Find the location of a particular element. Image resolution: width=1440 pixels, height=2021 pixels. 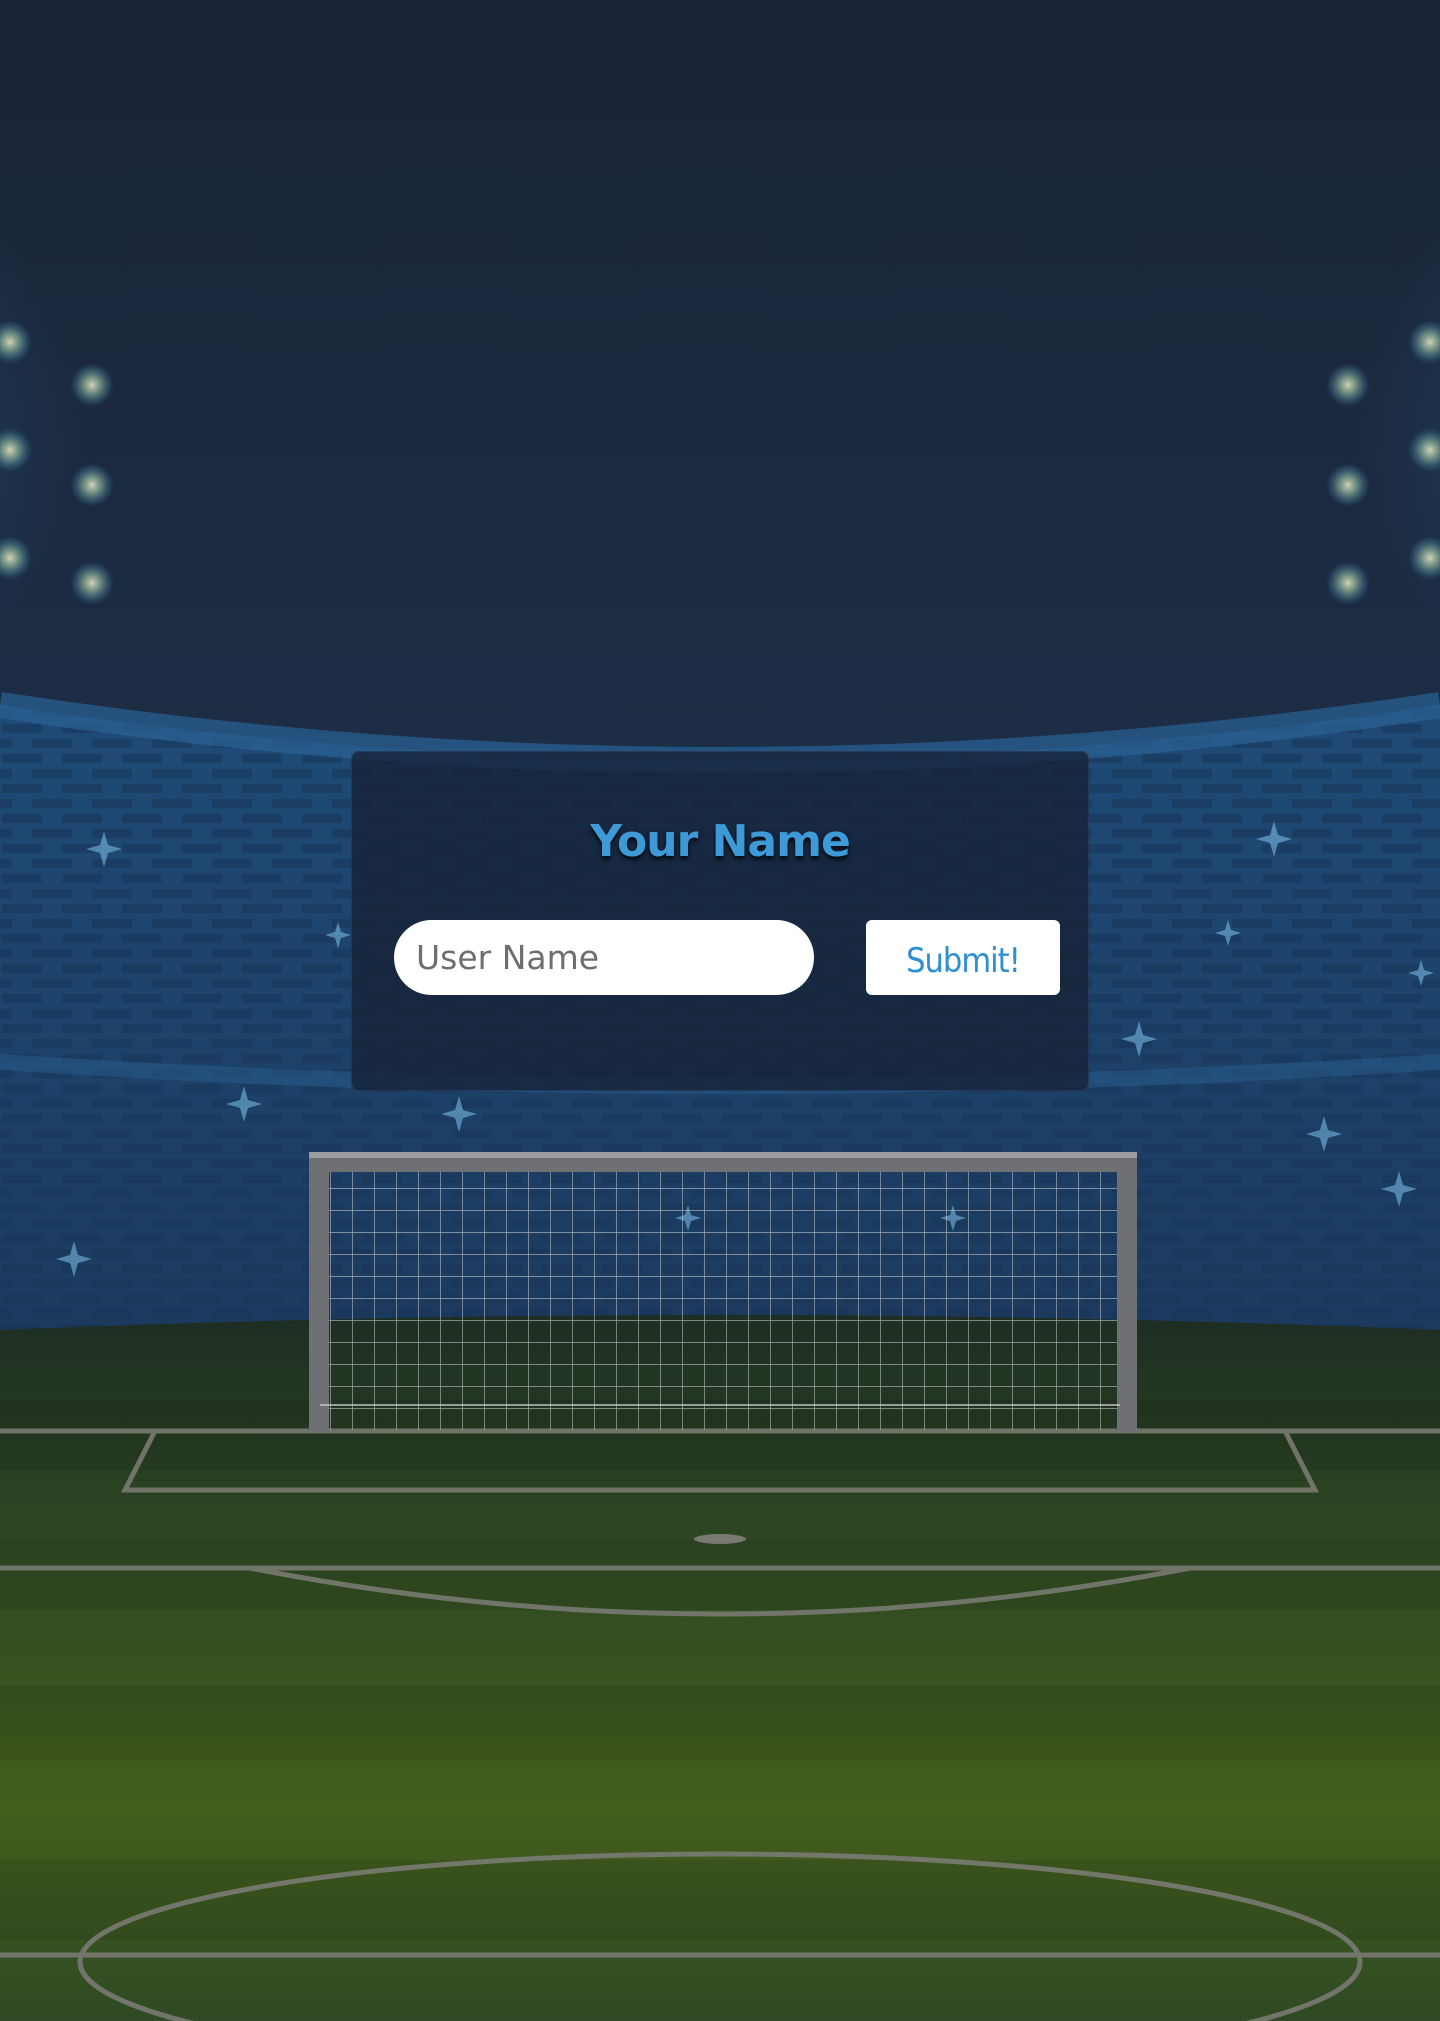

goal-net is located at coordinates (723, 1292).